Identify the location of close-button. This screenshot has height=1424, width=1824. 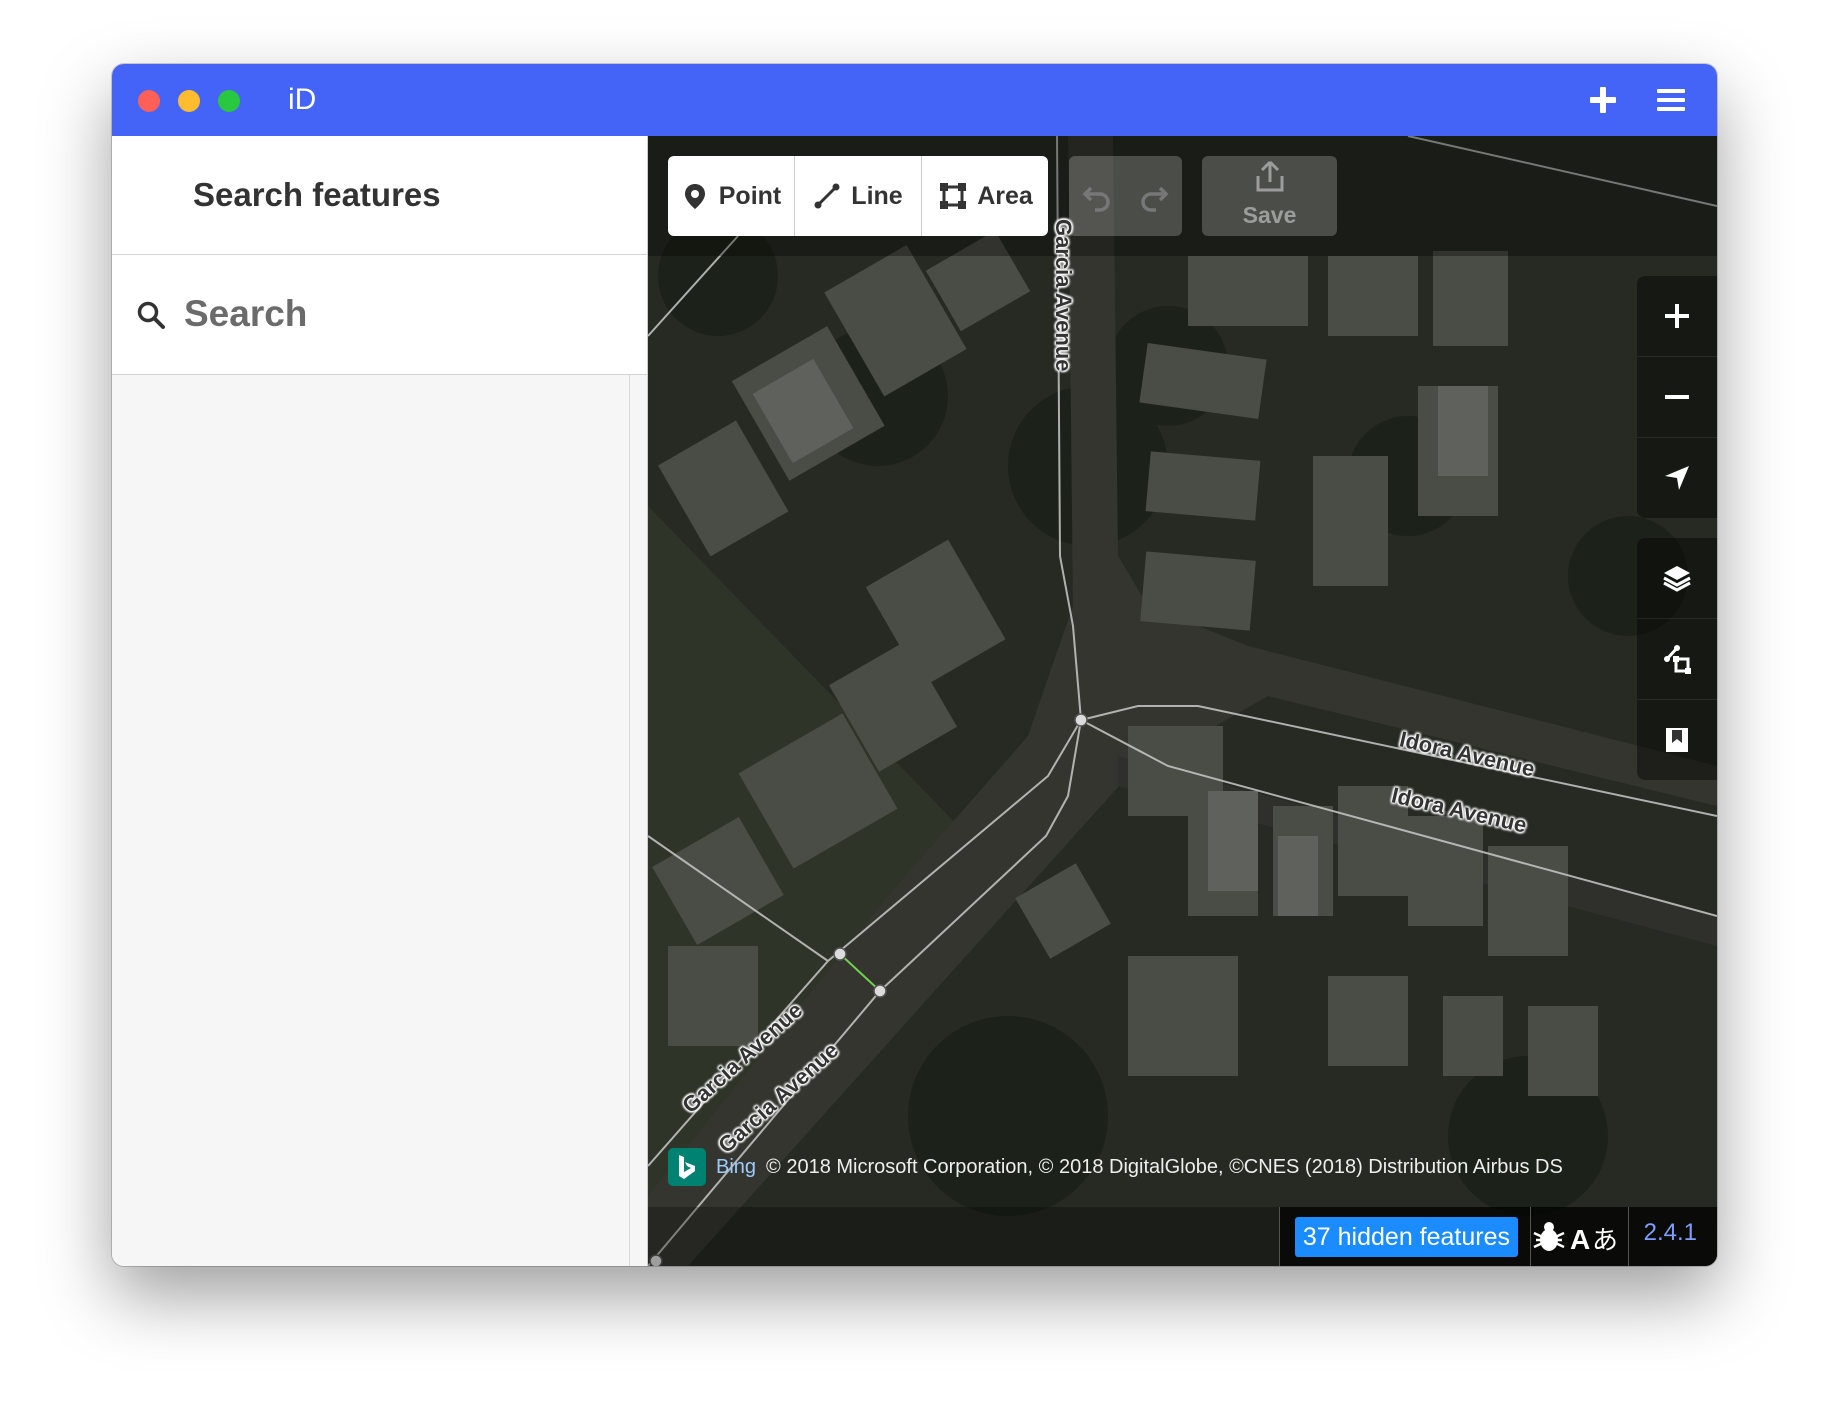
(149, 101).